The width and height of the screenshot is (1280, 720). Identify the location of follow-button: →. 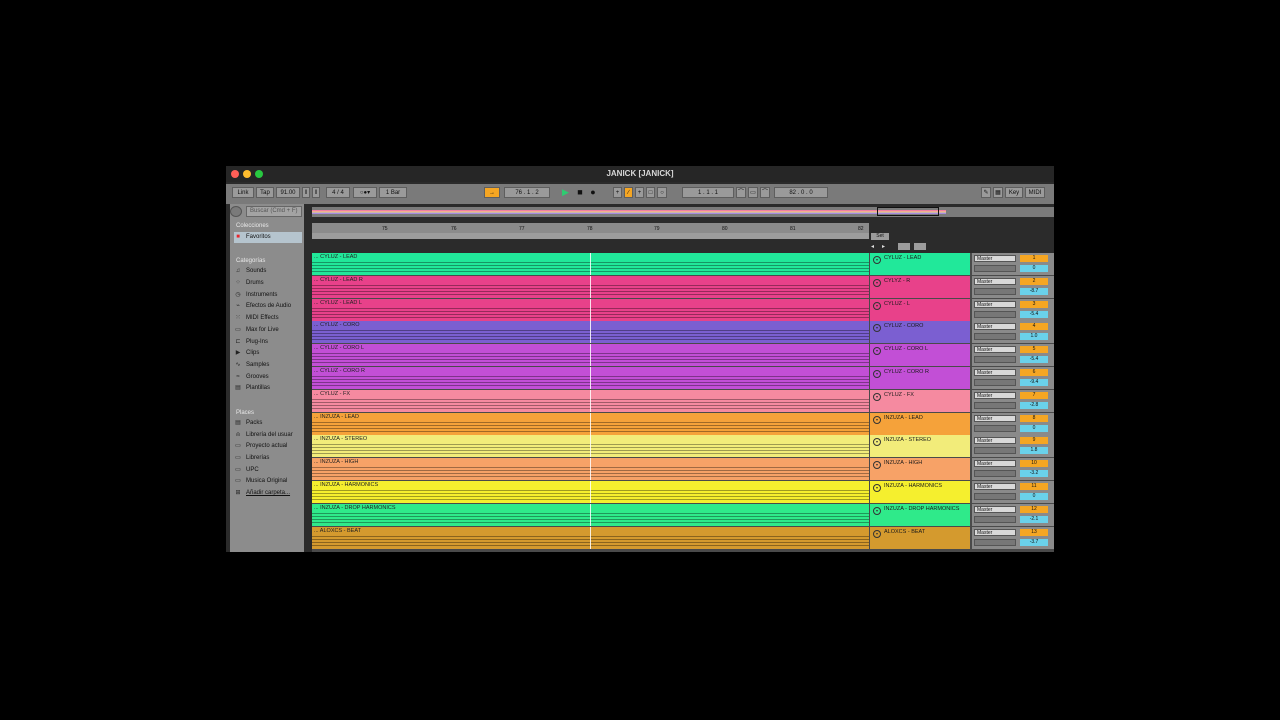
(492, 192).